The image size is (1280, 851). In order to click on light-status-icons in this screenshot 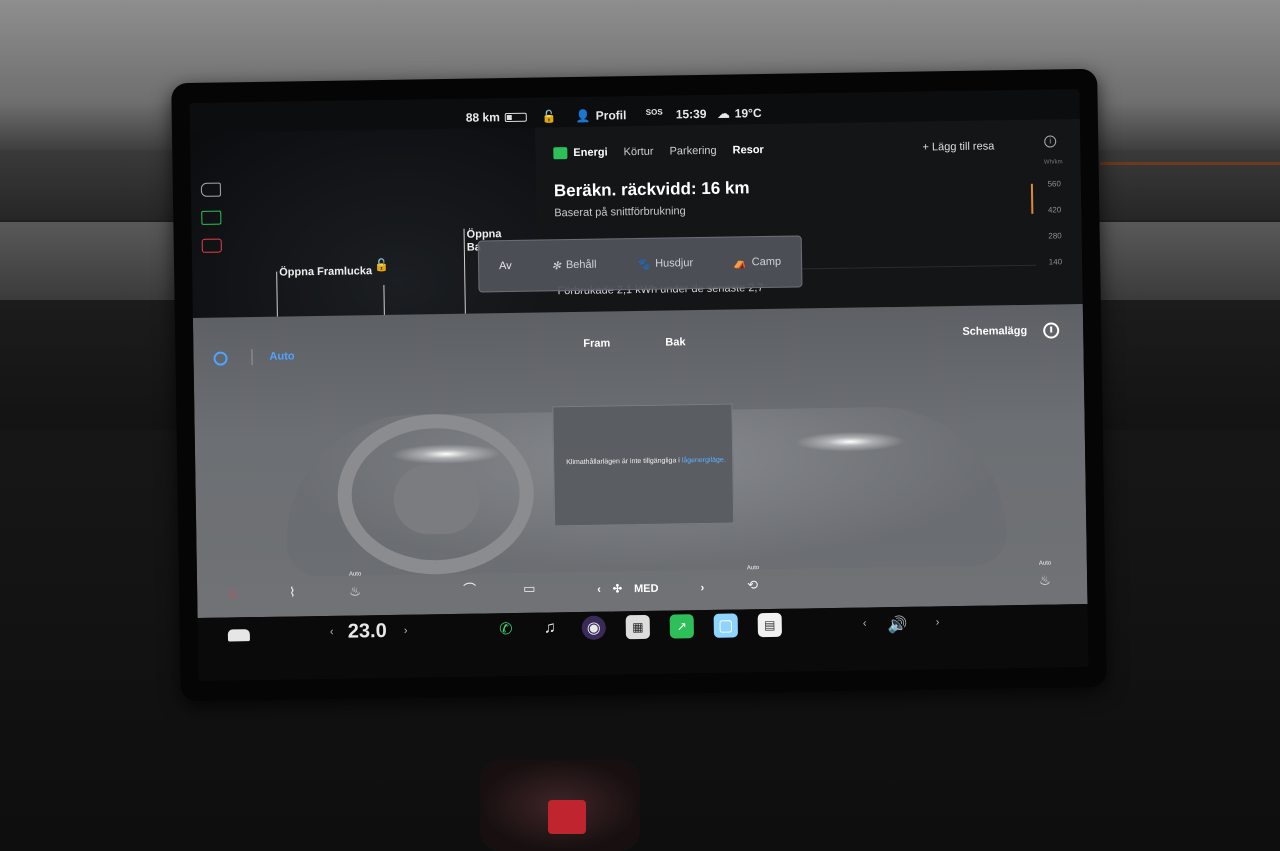, I will do `click(211, 217)`.